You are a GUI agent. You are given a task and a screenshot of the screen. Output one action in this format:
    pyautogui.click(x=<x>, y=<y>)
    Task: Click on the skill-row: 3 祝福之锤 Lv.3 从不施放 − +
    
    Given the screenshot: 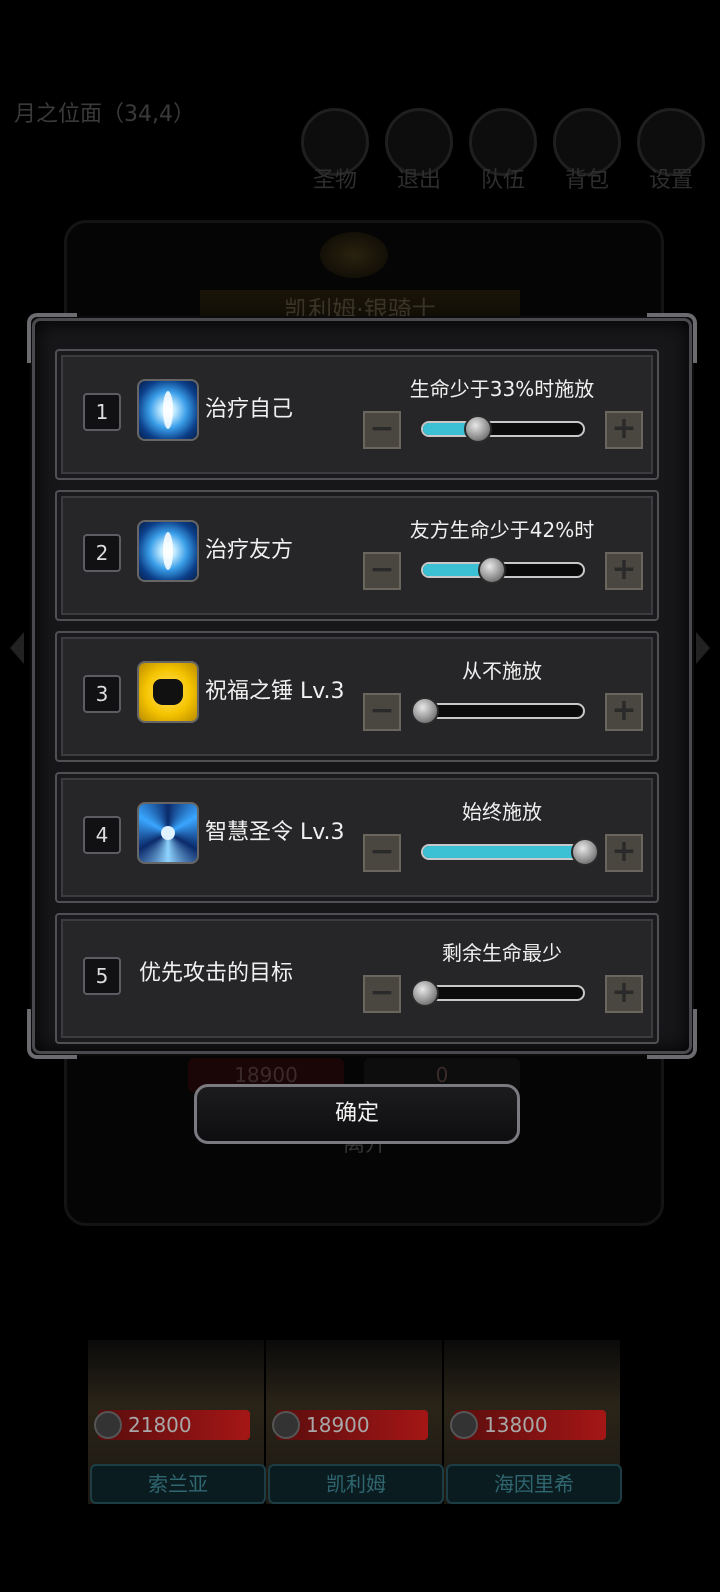 What is the action you would take?
    pyautogui.click(x=357, y=696)
    